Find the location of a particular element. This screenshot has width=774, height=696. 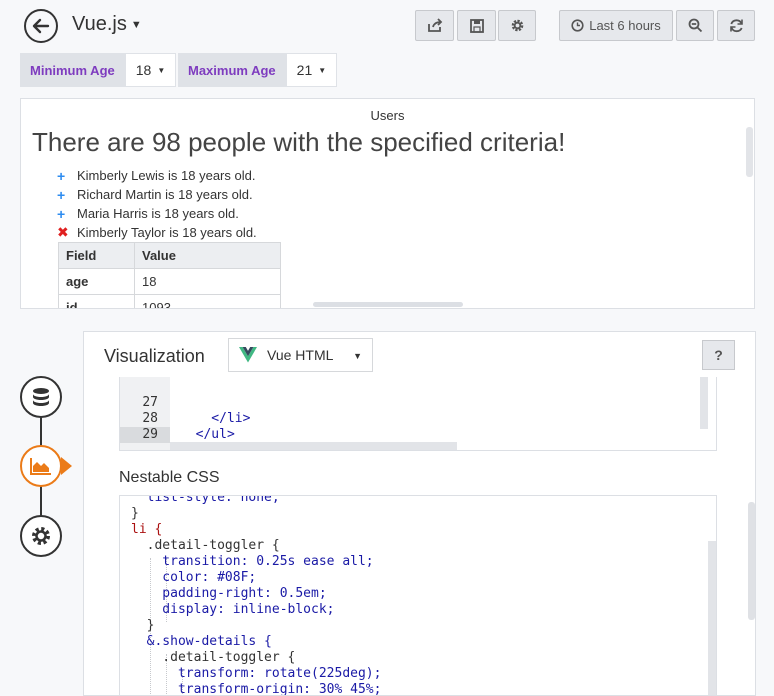

settings-button is located at coordinates (517, 25).